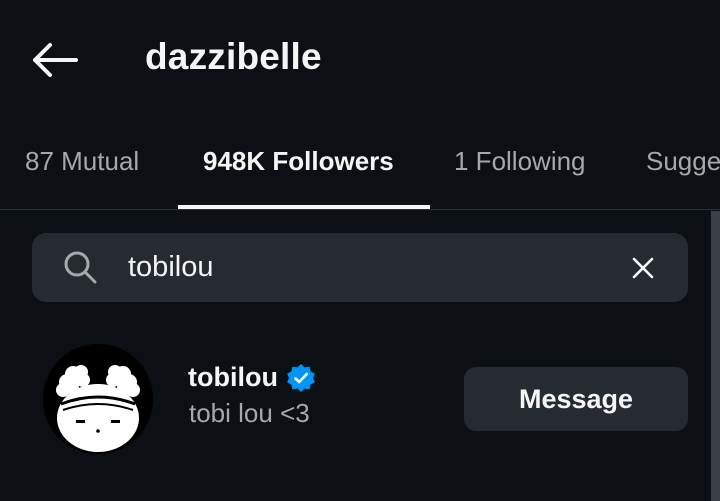 The image size is (720, 501). I want to click on back-button, so click(56, 60).